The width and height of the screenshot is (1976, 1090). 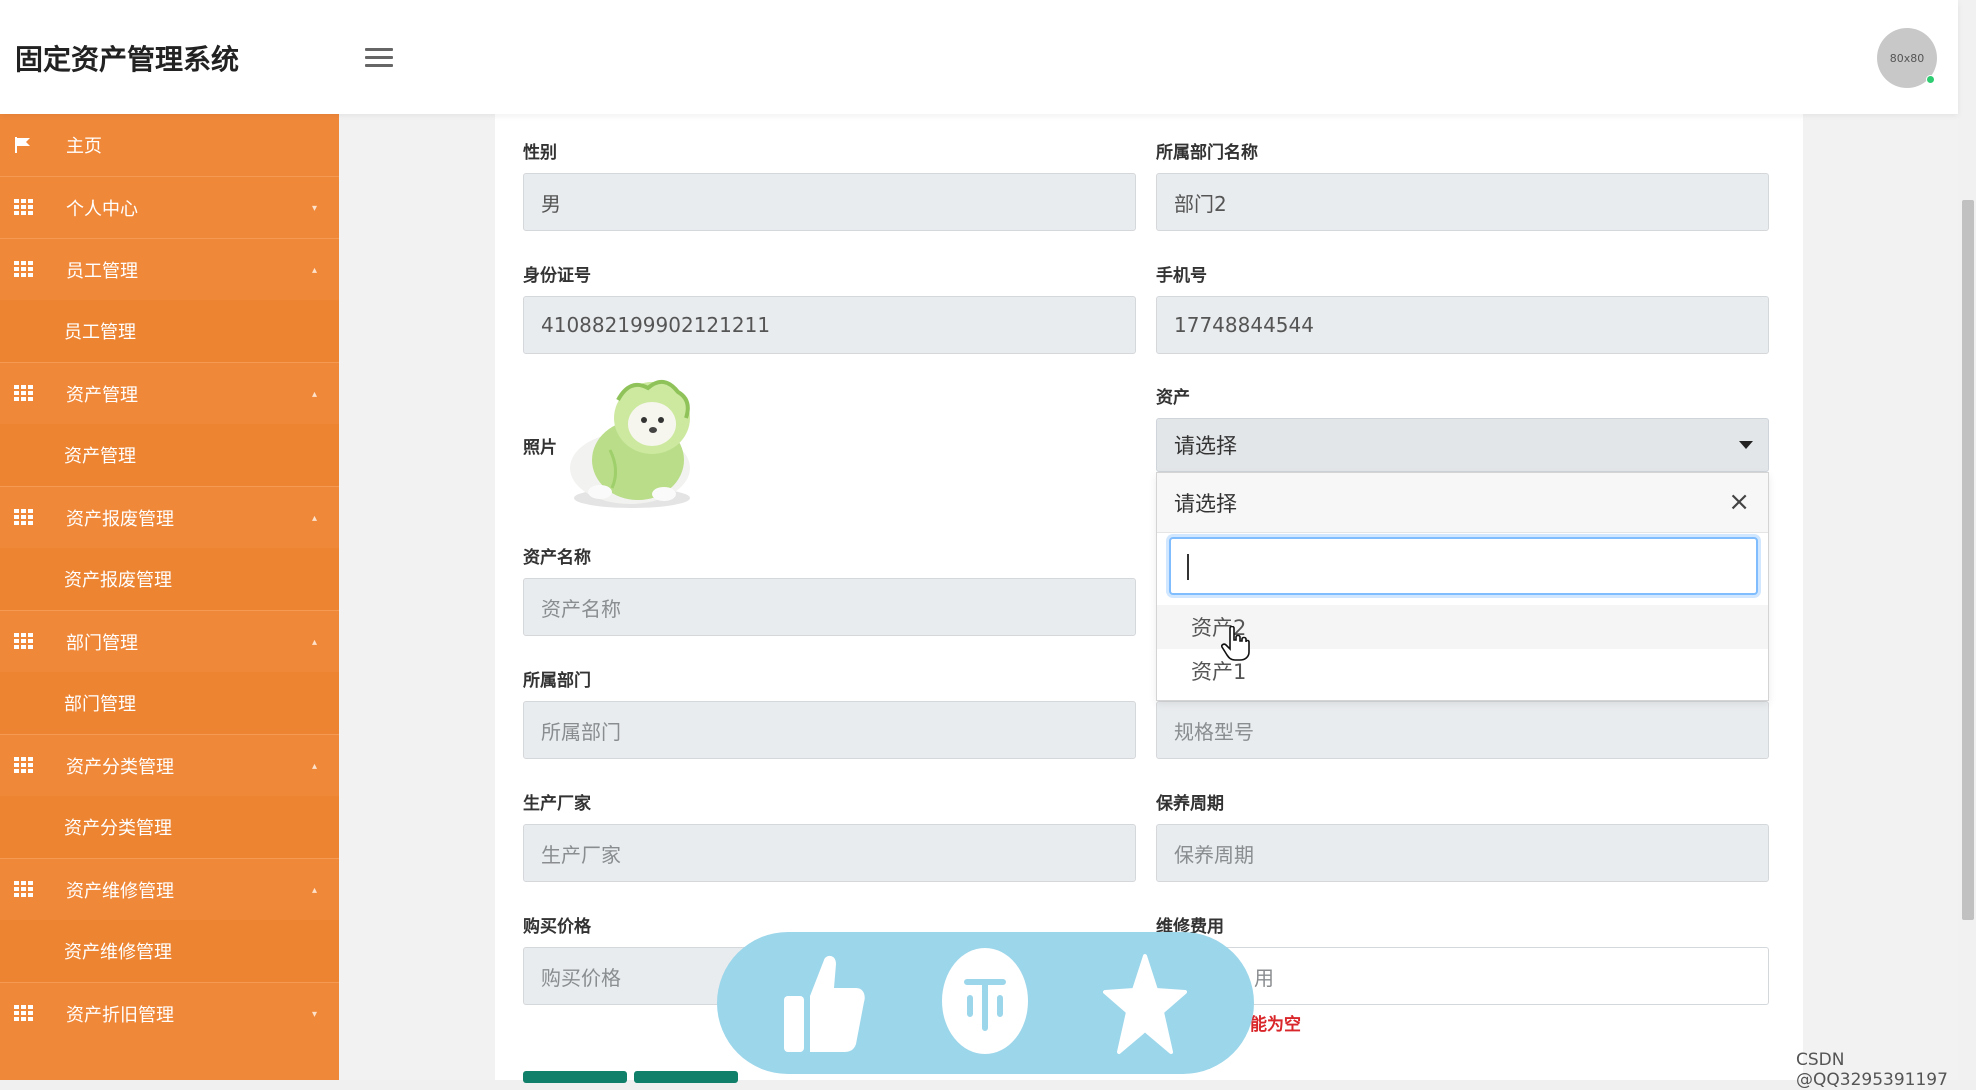 I want to click on validation-error: 能为空, so click(x=1275, y=1025).